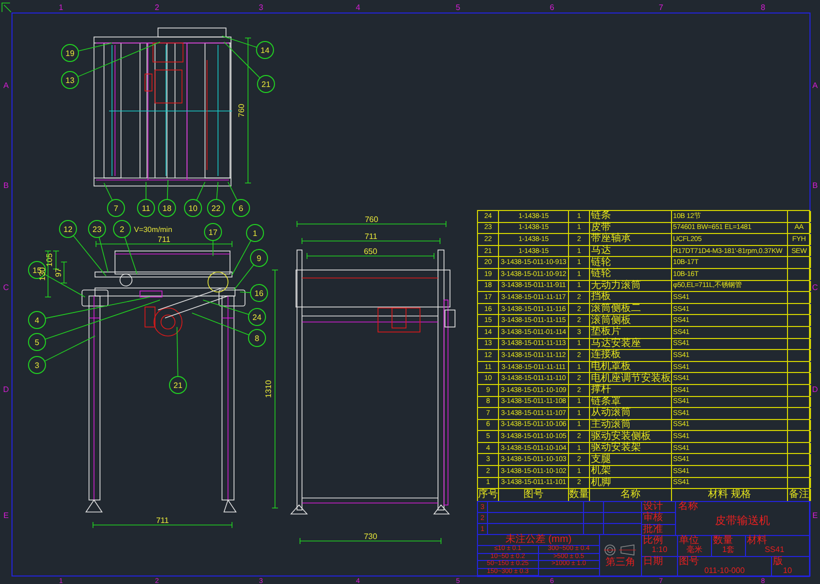 The width and height of the screenshot is (820, 584). Describe the element at coordinates (538, 540) in the screenshot. I see `tolerance-title: 未注公差 (mm)` at that location.